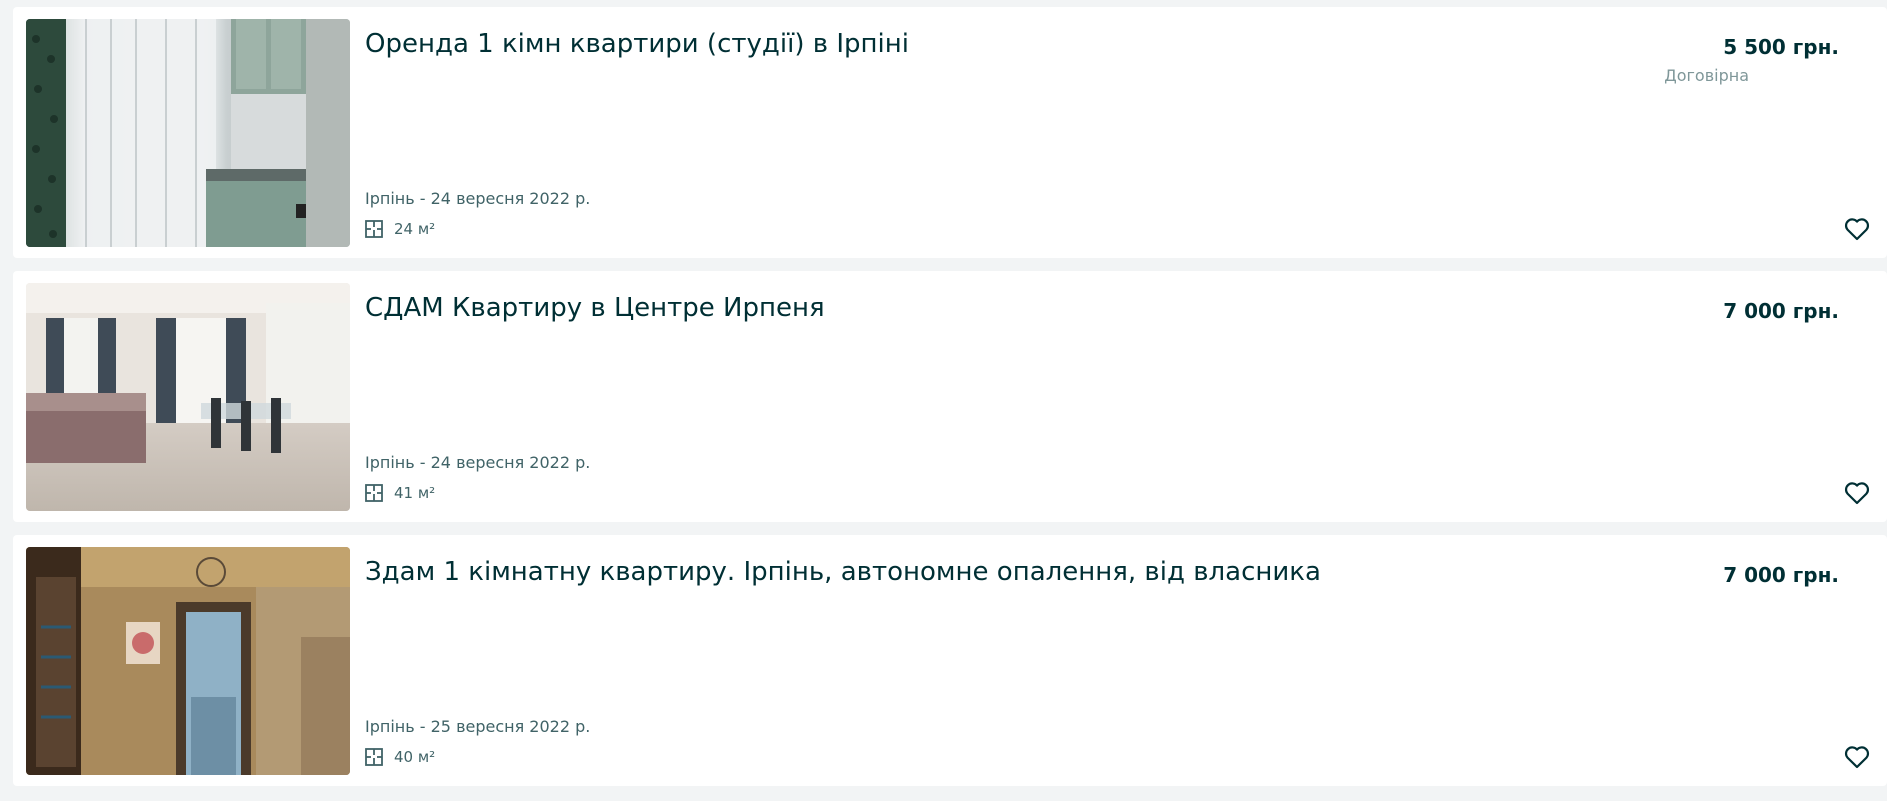 The image size is (1887, 801). I want to click on area-value: 24 м², so click(415, 229).